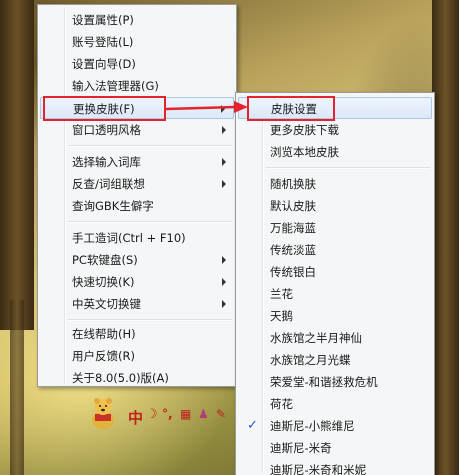  I want to click on menu-item-label: 查询GBK生僻字, so click(113, 206).